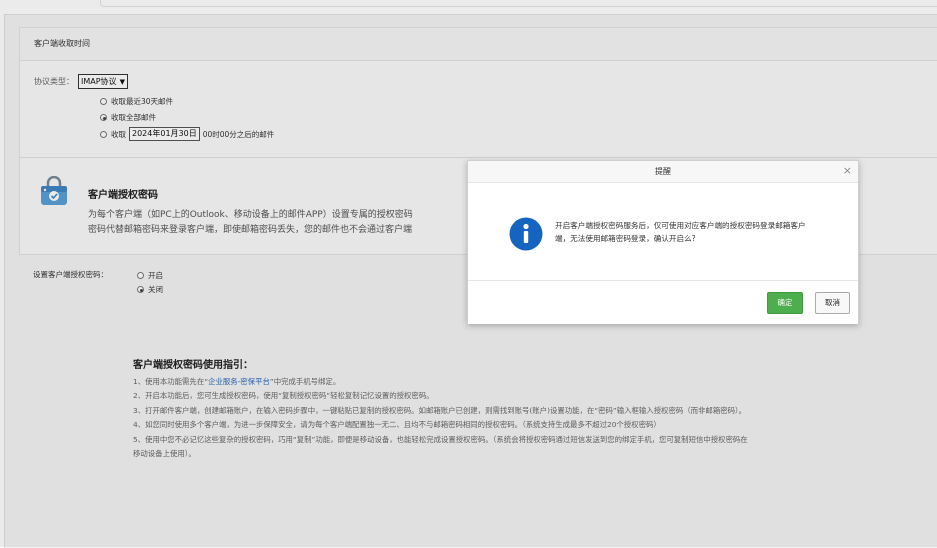 The width and height of the screenshot is (937, 548). I want to click on dialog-title: 提醒, so click(663, 171).